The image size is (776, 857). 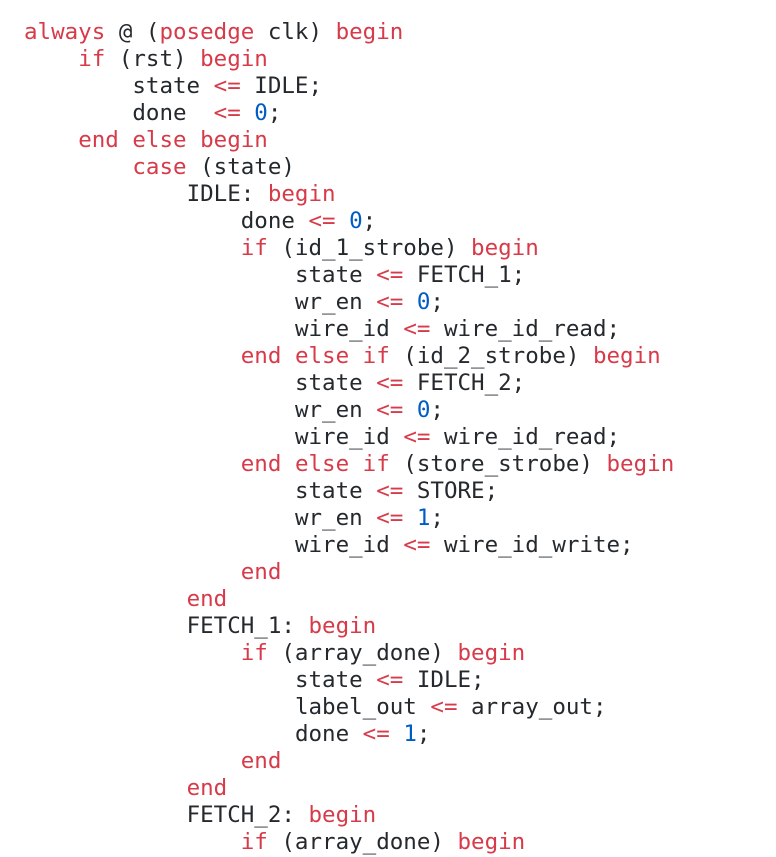 What do you see at coordinates (261, 491) in the screenshot?
I see `code-line: state <= STORE;` at bounding box center [261, 491].